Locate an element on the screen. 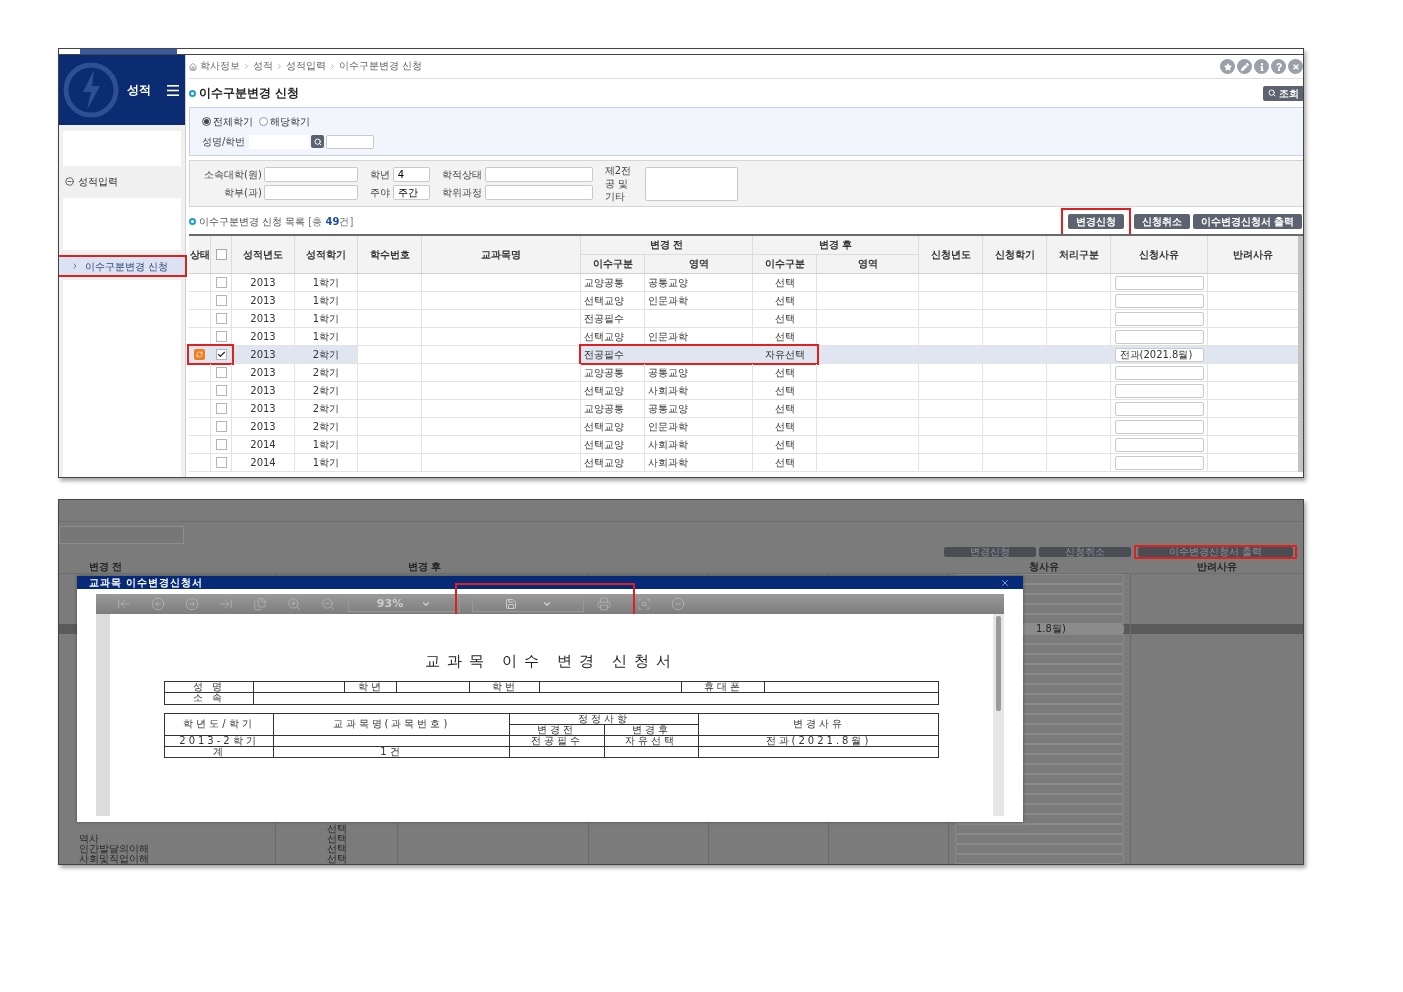  field-label: 주야 is located at coordinates (379, 193).